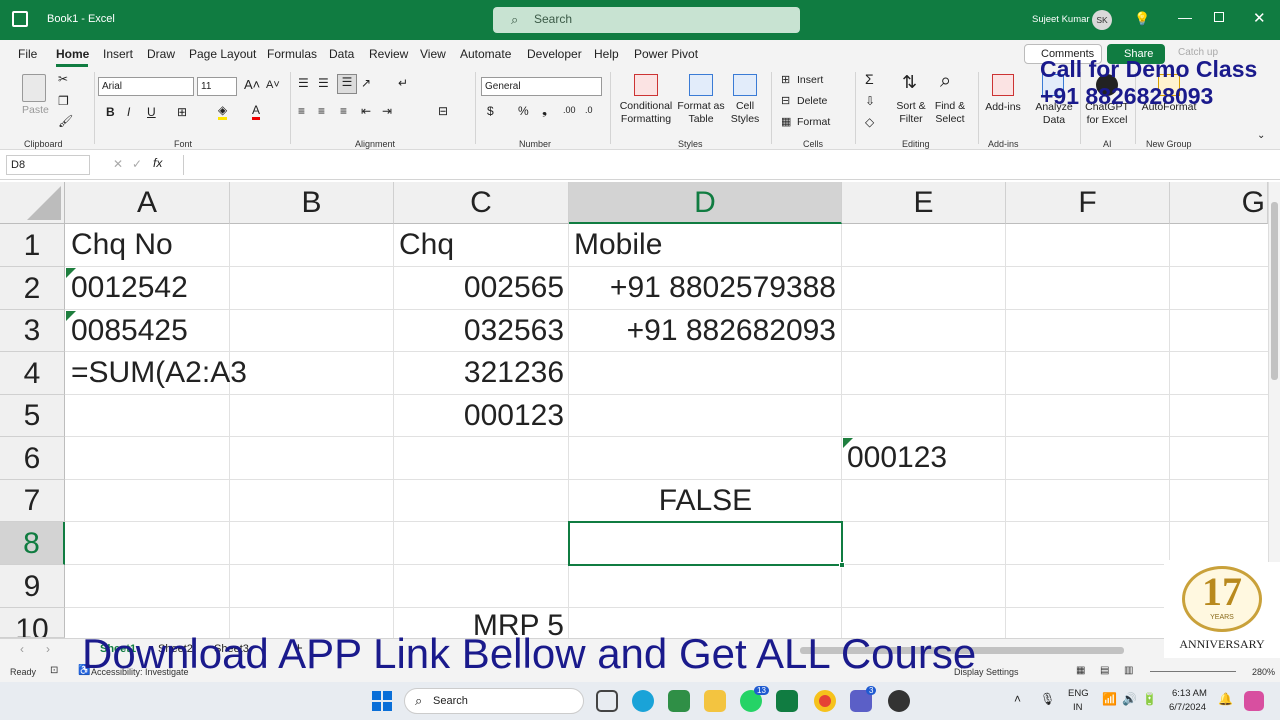  I want to click on clock-date: 6/7/2024, so click(1187, 707).